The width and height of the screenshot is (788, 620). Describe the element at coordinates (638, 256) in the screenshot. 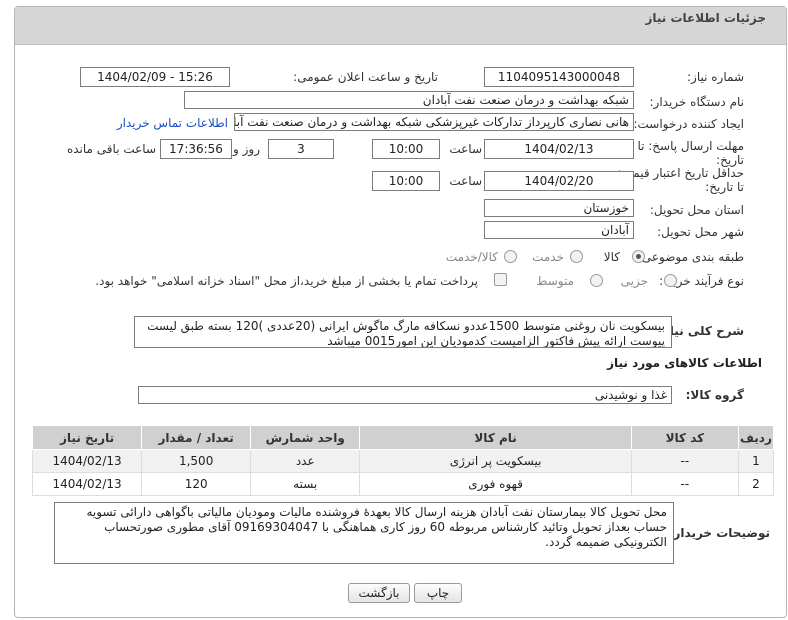

I see `category-radio-goods` at that location.